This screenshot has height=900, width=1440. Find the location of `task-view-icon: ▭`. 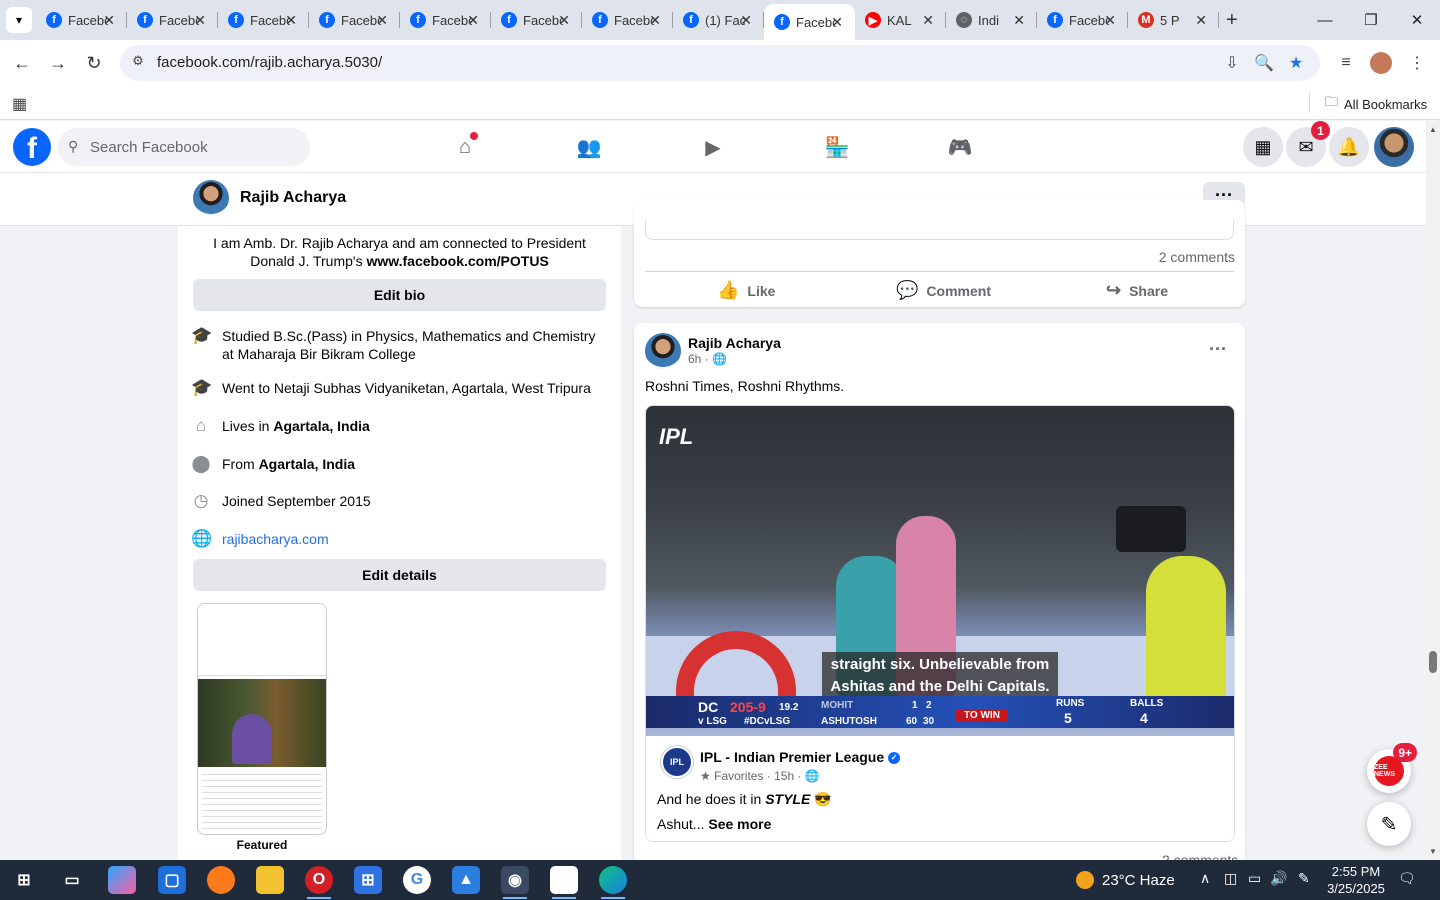

task-view-icon: ▭ is located at coordinates (72, 880).